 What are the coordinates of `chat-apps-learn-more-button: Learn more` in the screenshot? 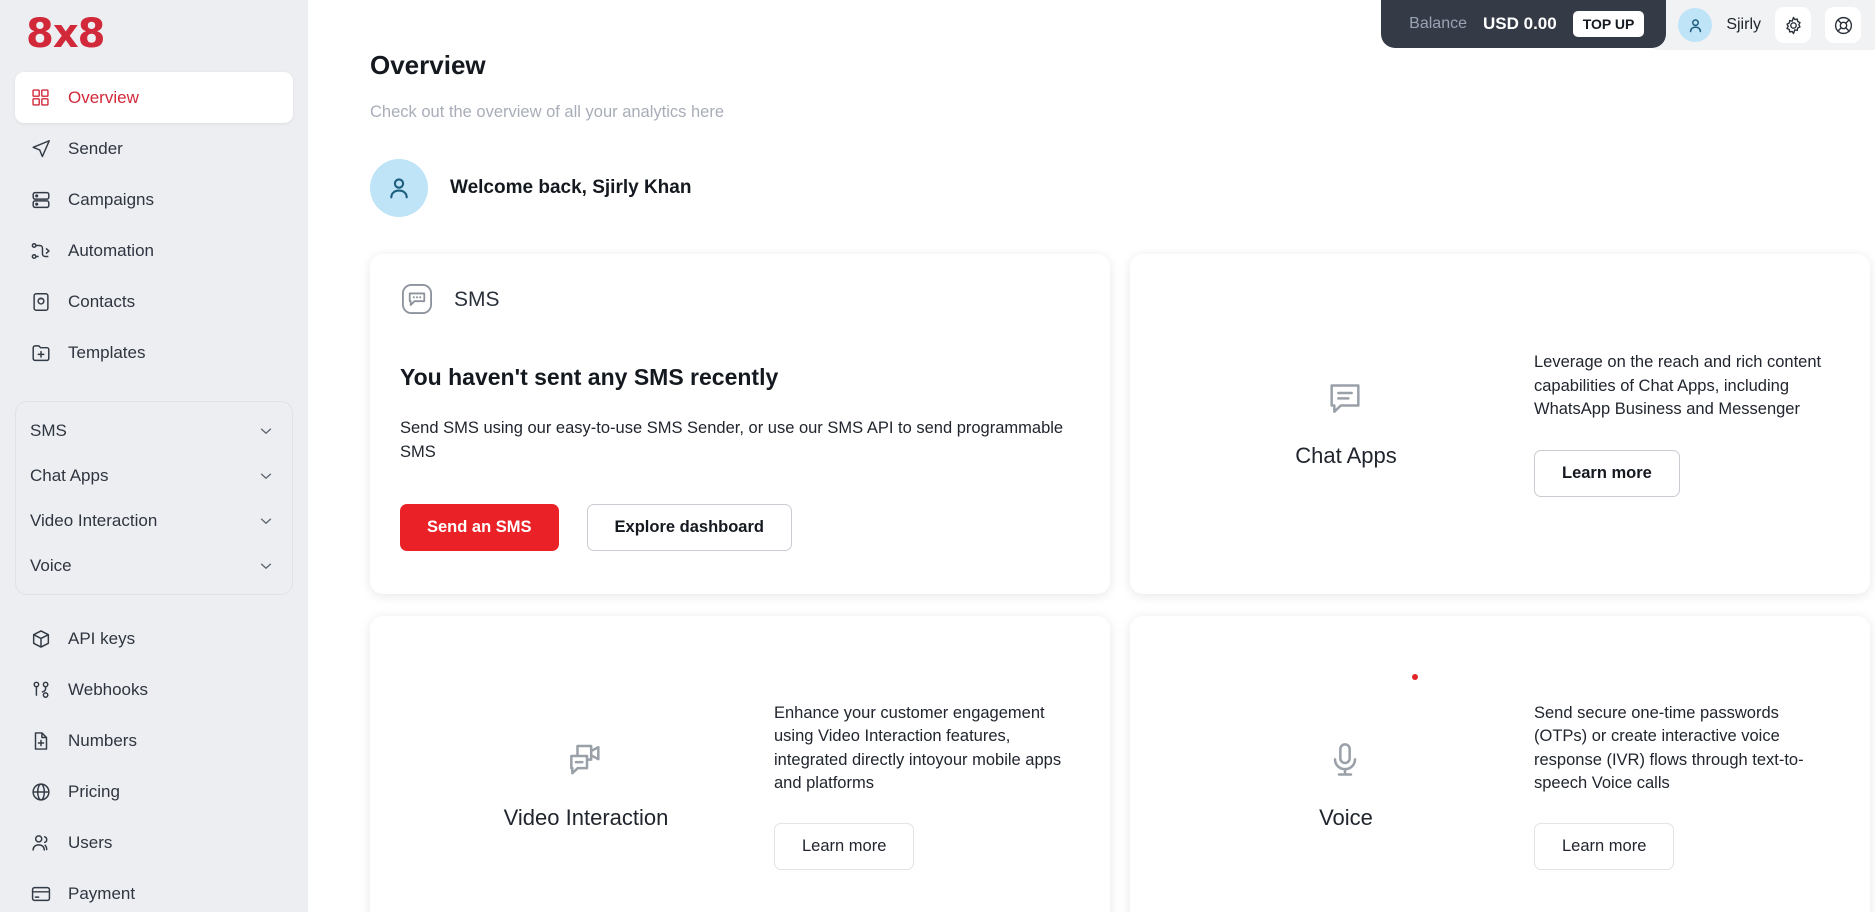 It's located at (1607, 473).